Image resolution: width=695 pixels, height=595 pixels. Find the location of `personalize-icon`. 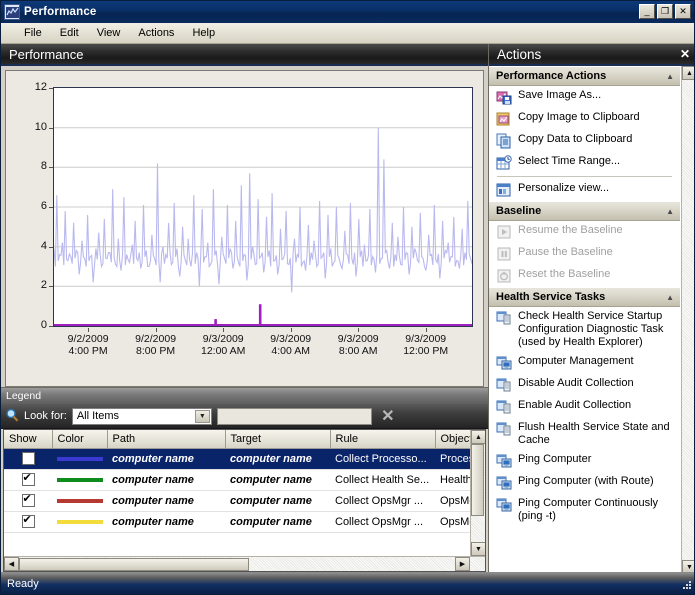

personalize-icon is located at coordinates (504, 190).